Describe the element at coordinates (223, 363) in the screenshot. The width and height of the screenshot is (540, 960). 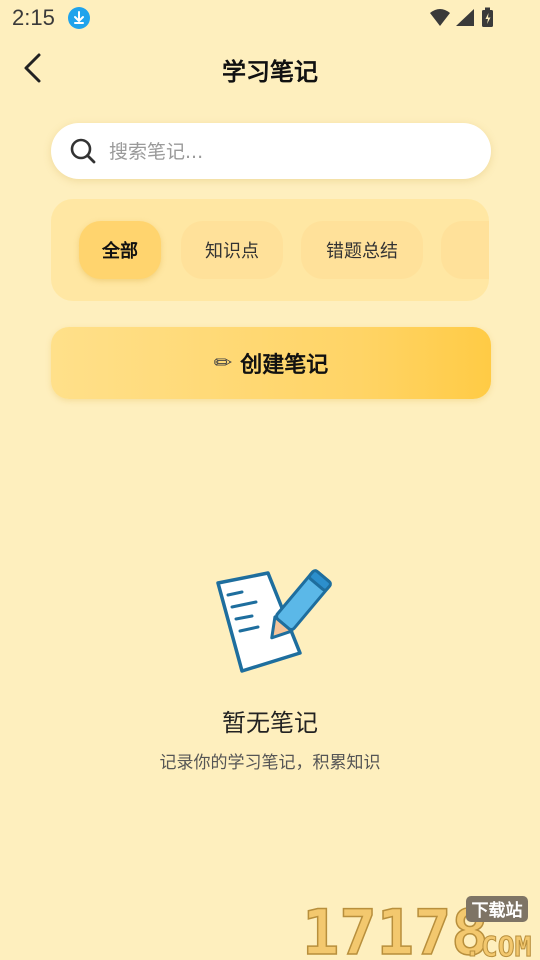
I see `pencil-icon: ✏` at that location.